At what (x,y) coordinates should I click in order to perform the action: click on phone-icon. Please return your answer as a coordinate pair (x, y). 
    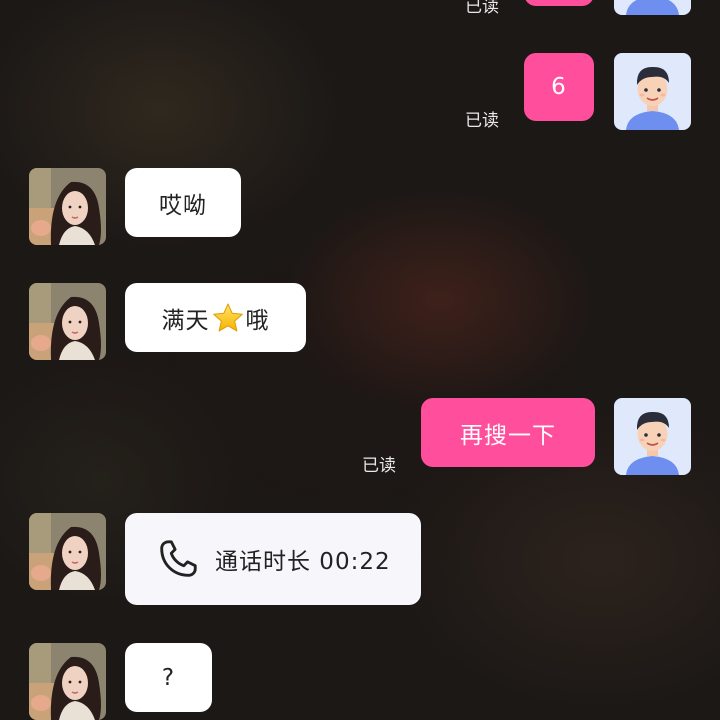
    Looking at the image, I should click on (178, 558).